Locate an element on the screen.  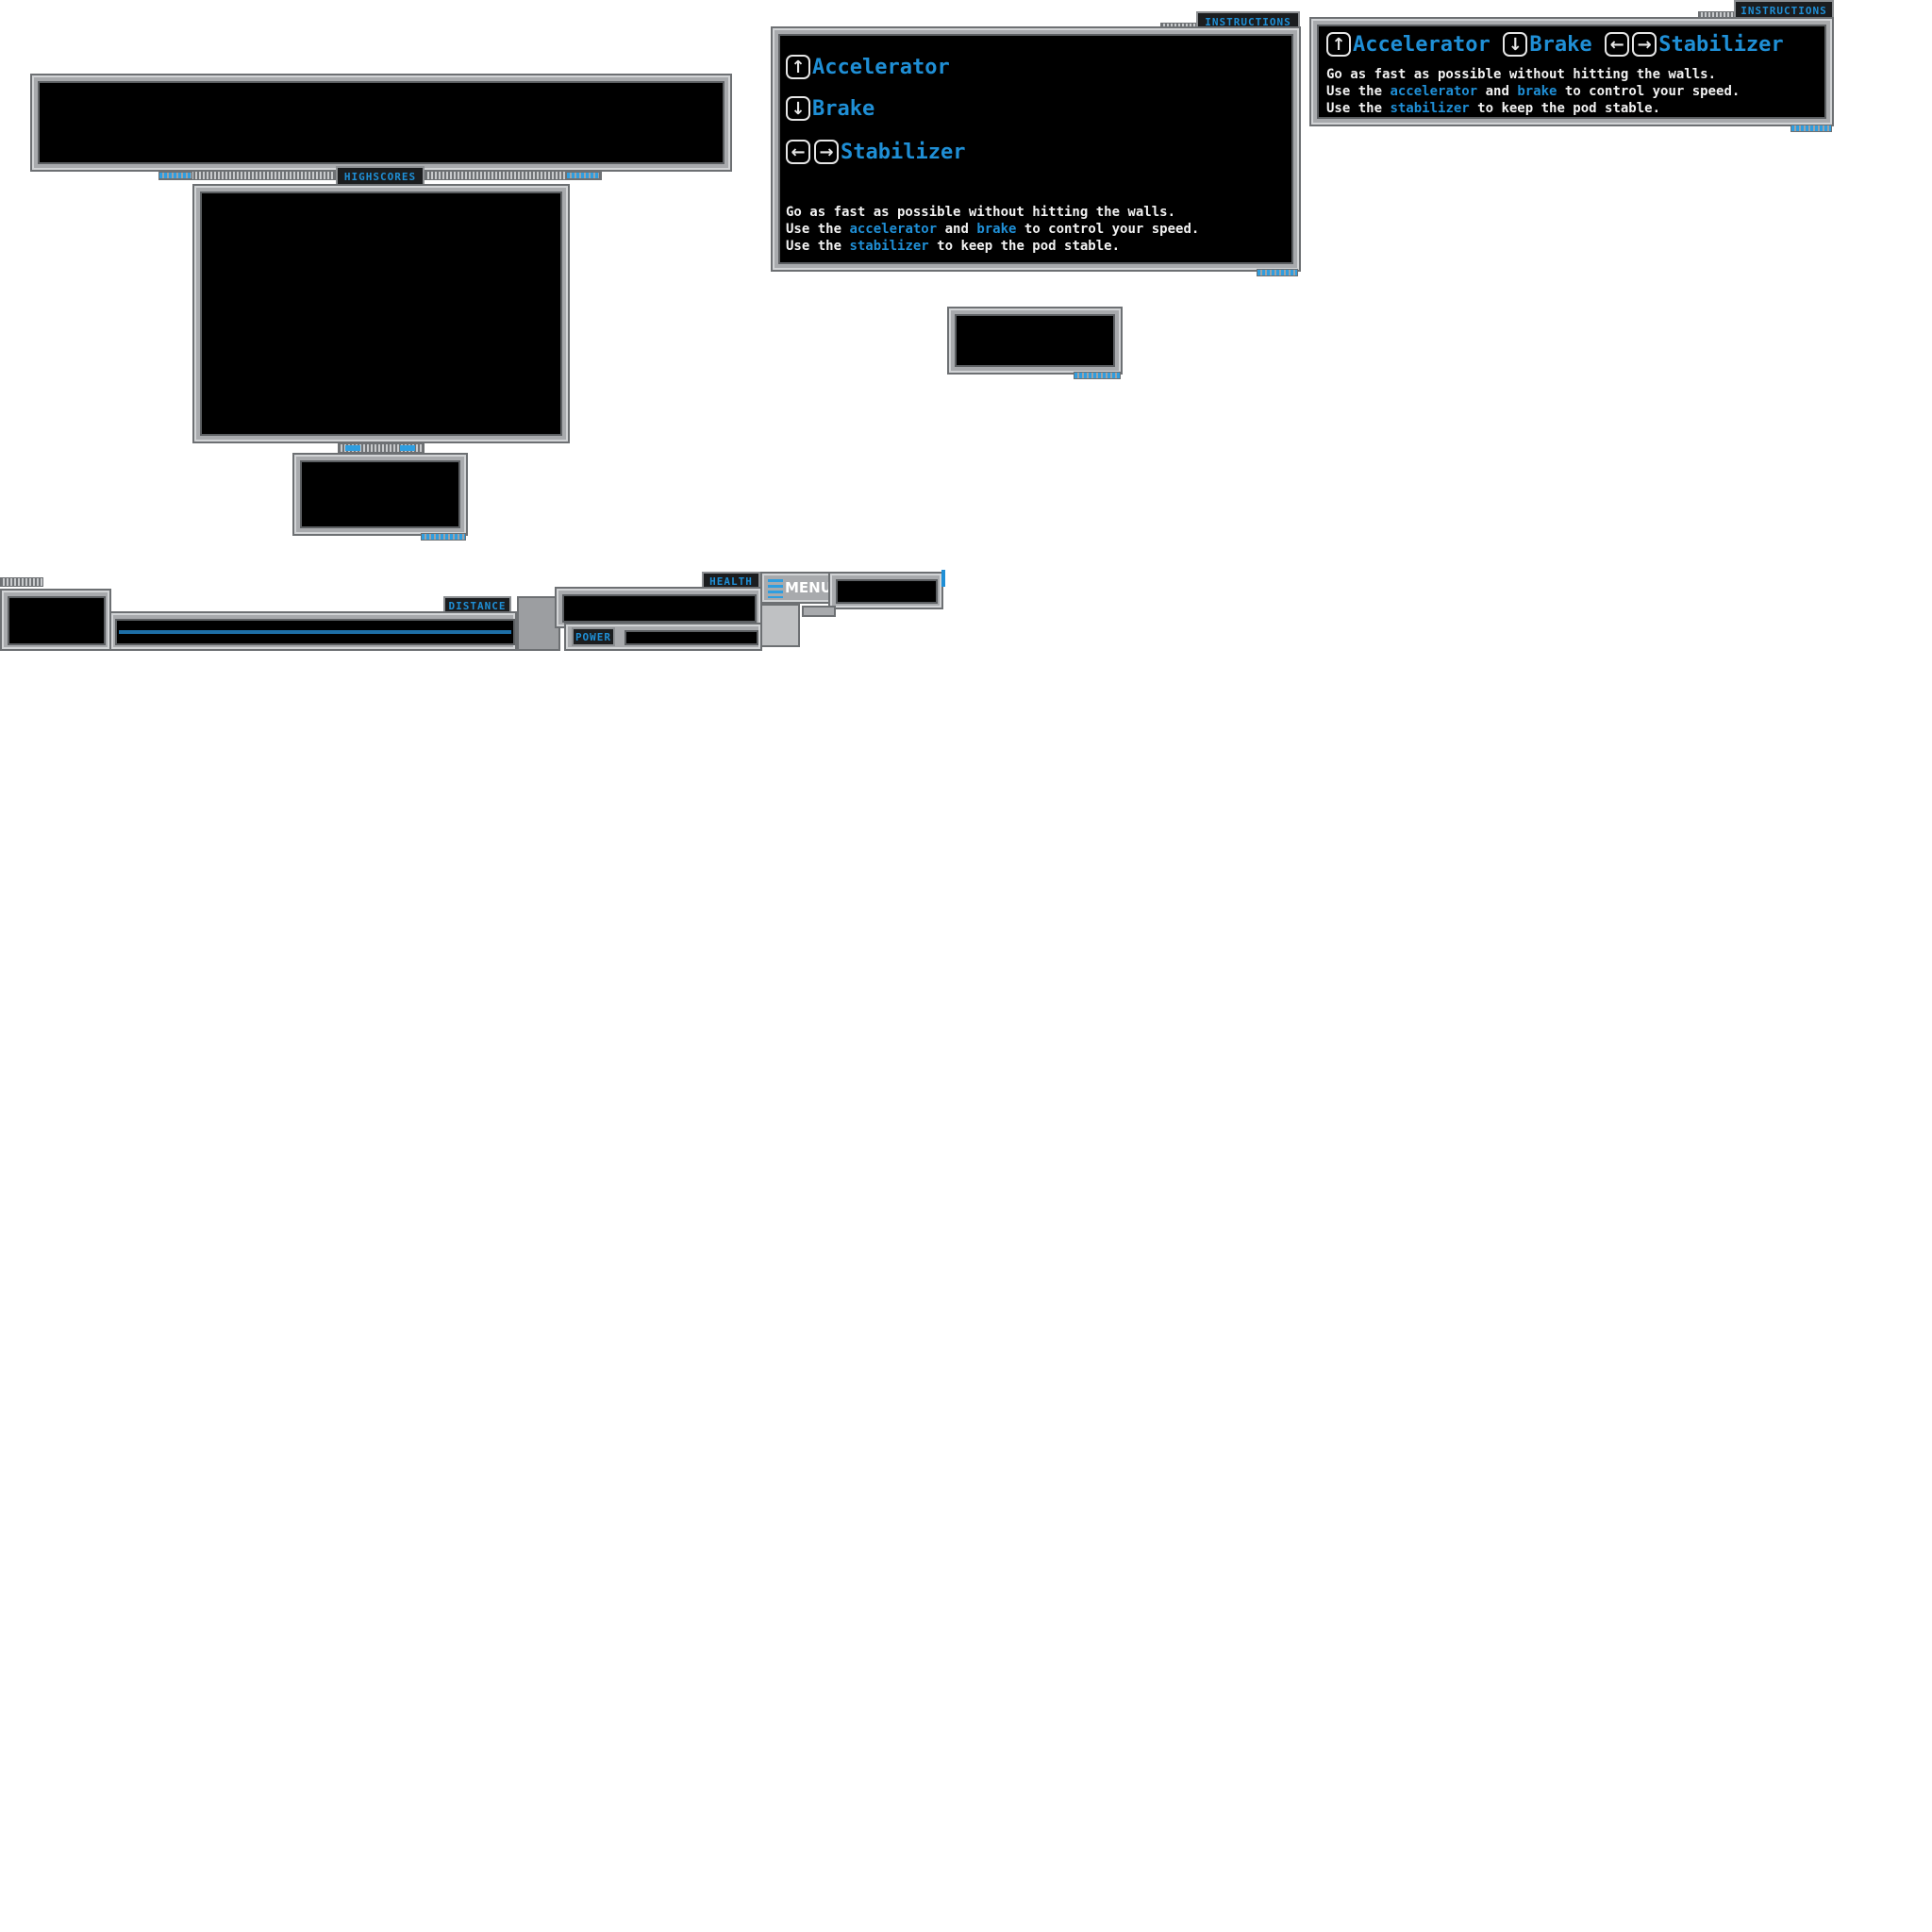
highscores-button-screen is located at coordinates (380, 494).